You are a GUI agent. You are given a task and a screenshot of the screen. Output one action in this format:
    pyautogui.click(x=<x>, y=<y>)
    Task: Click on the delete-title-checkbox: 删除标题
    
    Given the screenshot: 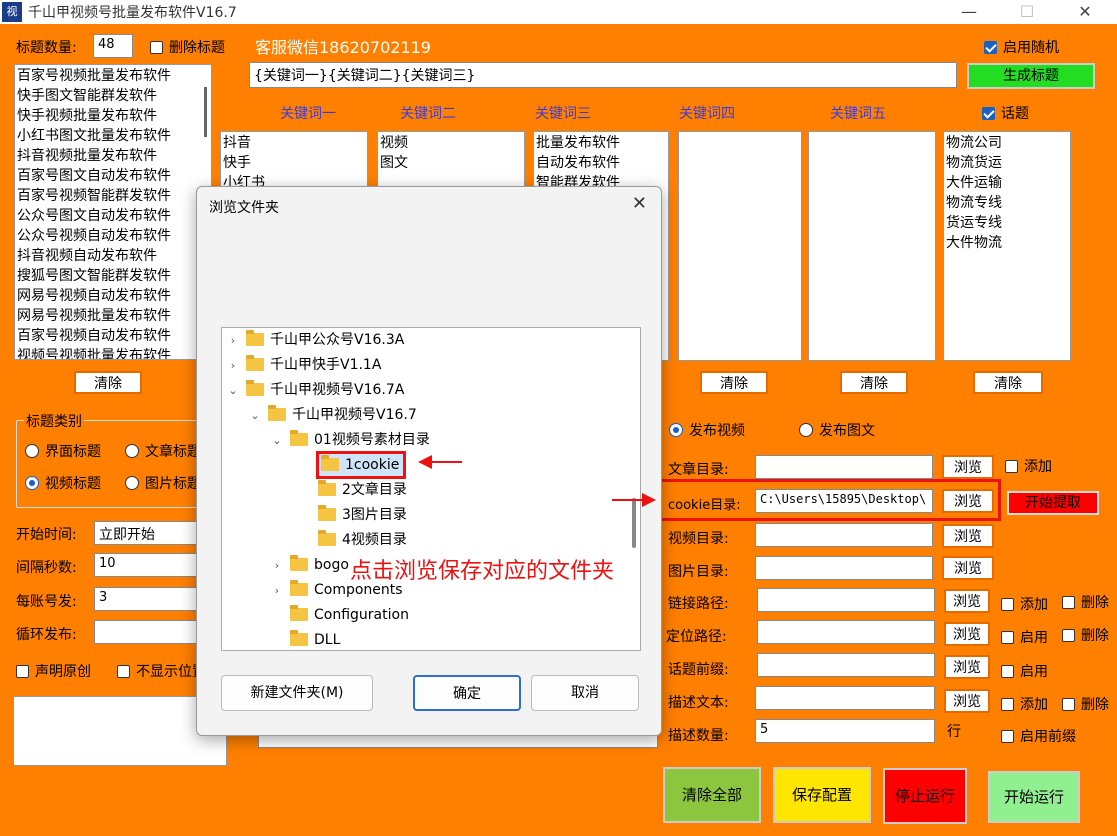 What is the action you would take?
    pyautogui.click(x=187, y=47)
    